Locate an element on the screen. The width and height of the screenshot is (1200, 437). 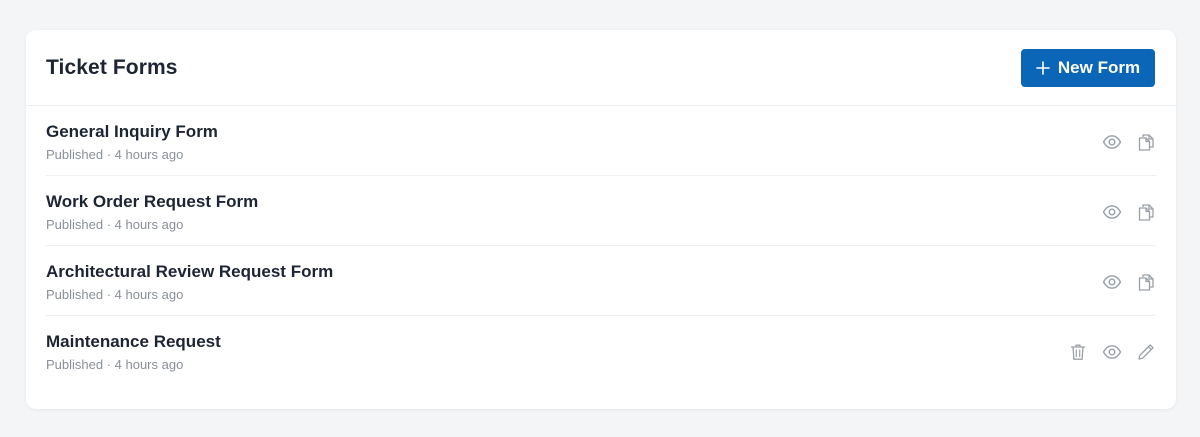
form-title: Work Order Request Form is located at coordinates (152, 201).